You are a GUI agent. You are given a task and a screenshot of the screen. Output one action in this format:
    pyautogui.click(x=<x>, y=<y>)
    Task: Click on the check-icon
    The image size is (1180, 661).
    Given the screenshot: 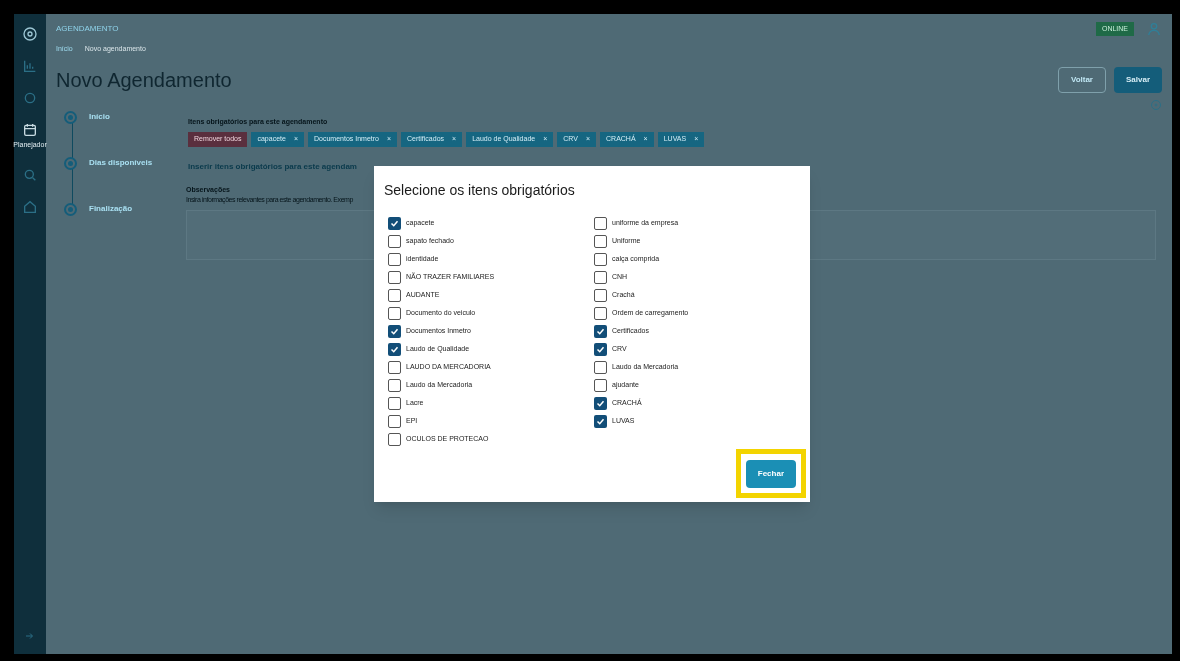 What is the action you would take?
    pyautogui.click(x=394, y=223)
    